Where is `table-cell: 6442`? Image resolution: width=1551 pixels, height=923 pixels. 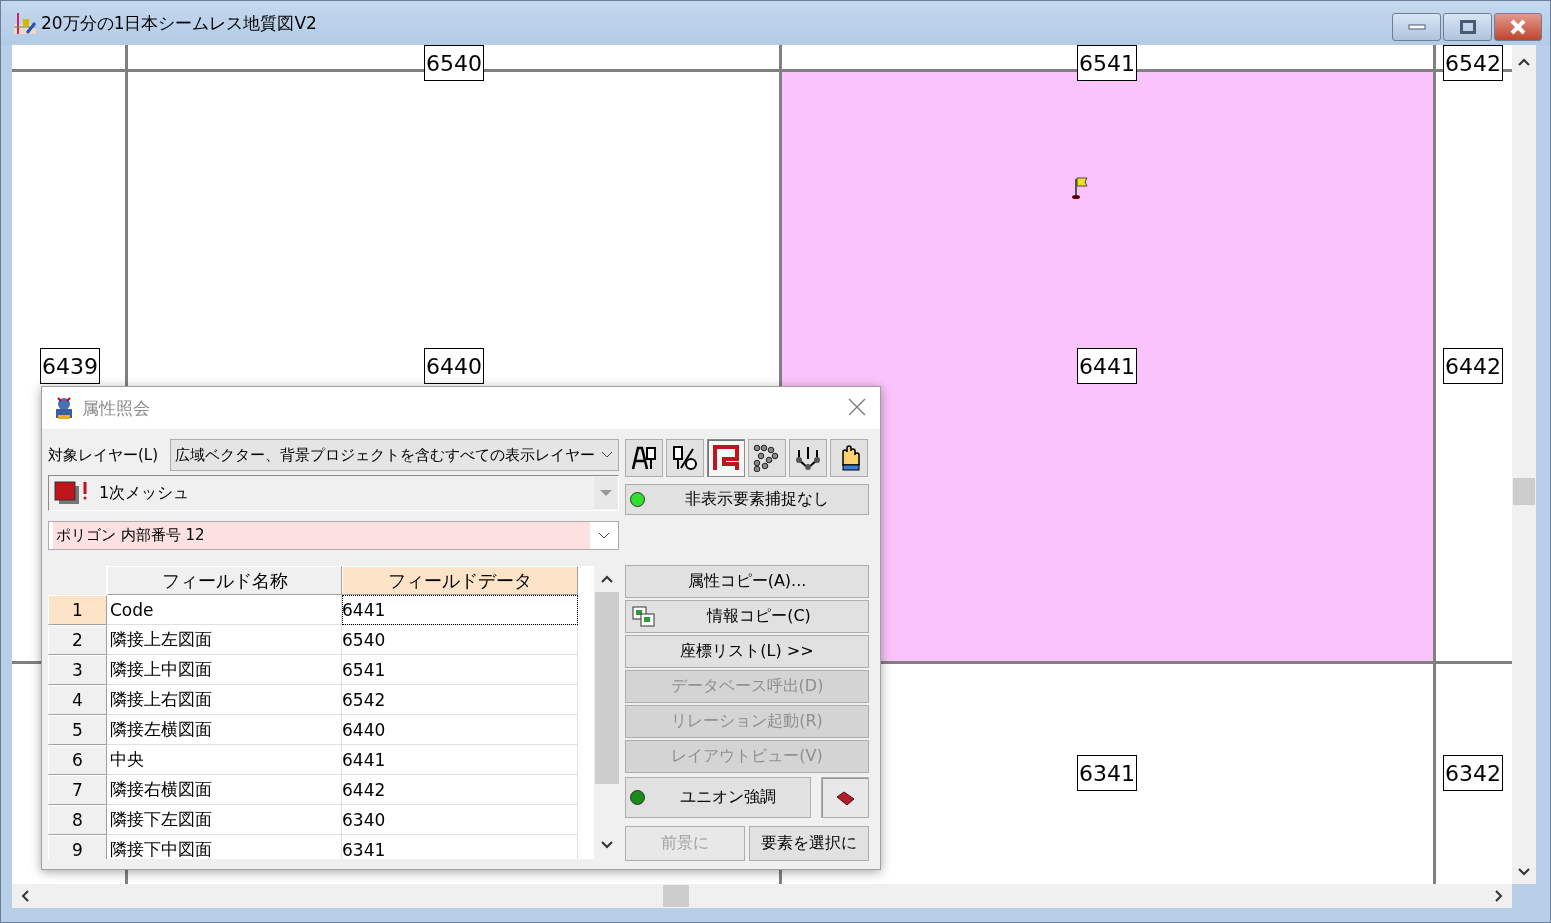
table-cell: 6442 is located at coordinates (460, 790).